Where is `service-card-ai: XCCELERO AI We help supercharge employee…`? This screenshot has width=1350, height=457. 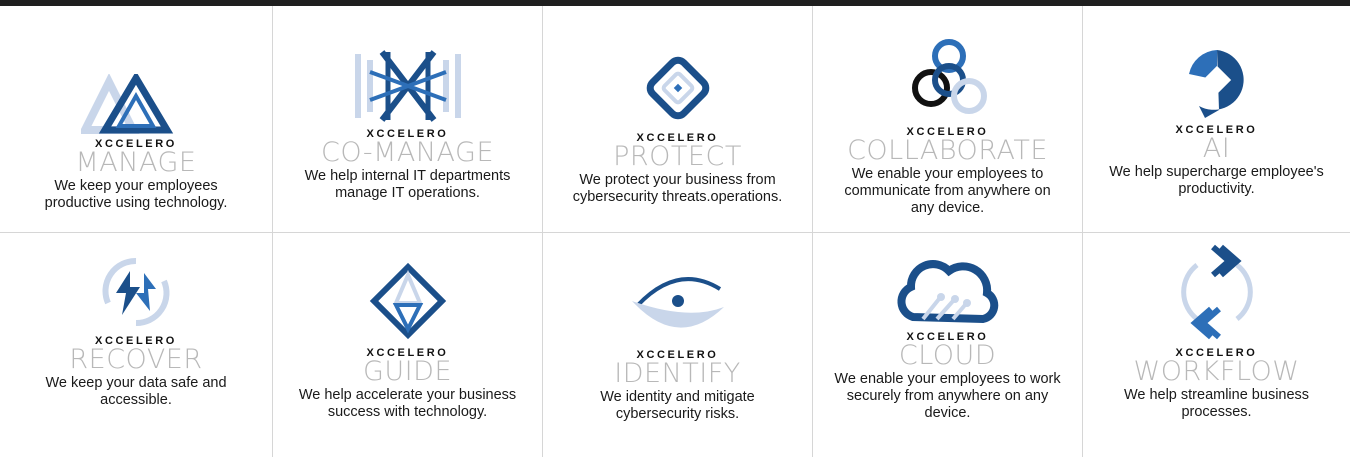
service-card-ai: XCCELERO AI We help supercharge employee… is located at coordinates (1216, 119).